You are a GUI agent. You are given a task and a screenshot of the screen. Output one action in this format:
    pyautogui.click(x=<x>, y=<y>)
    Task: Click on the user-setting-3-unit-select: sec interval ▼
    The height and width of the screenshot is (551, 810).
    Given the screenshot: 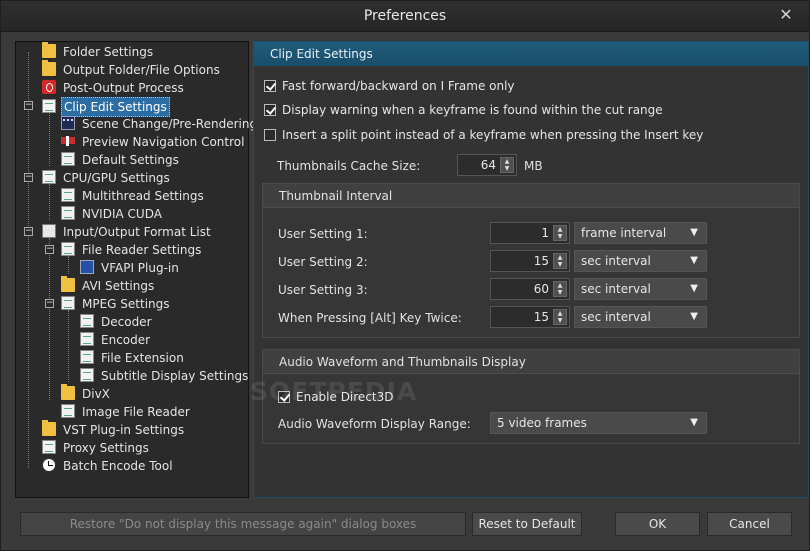 What is the action you would take?
    pyautogui.click(x=640, y=289)
    